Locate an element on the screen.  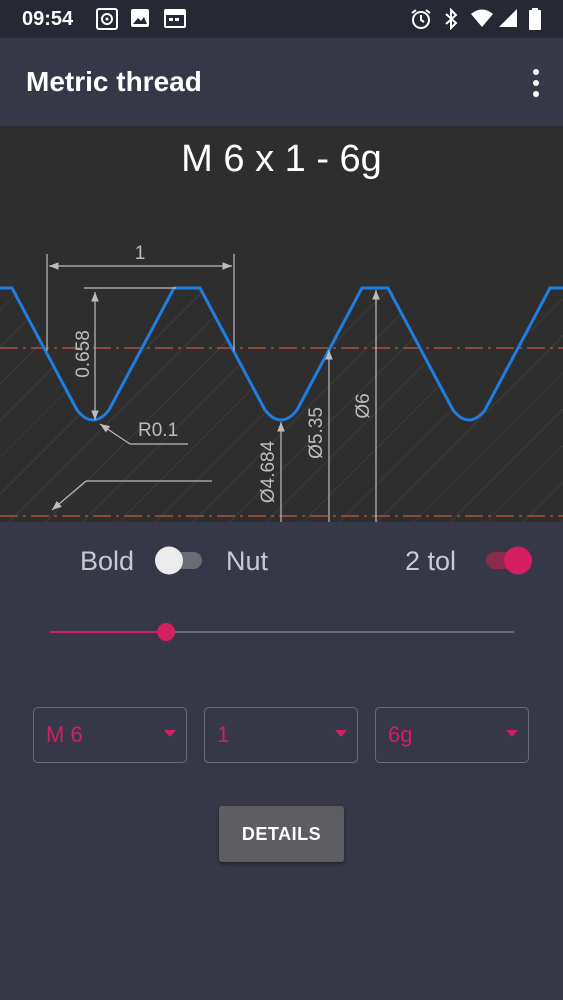
pitch-diameter-label: Ø5.35 is located at coordinates (316, 433).